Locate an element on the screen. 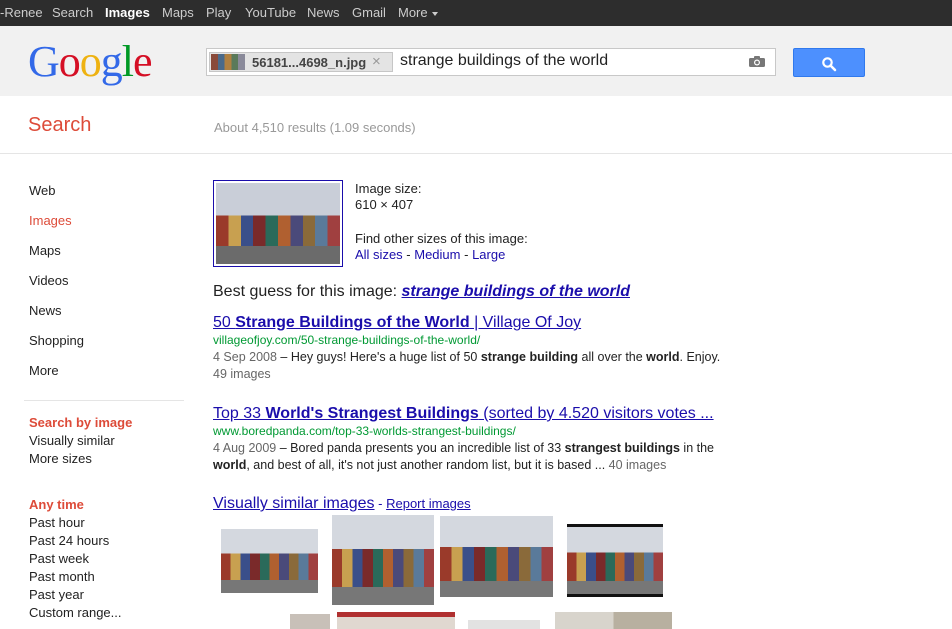  topbar-images-link: Images is located at coordinates (127, 12).